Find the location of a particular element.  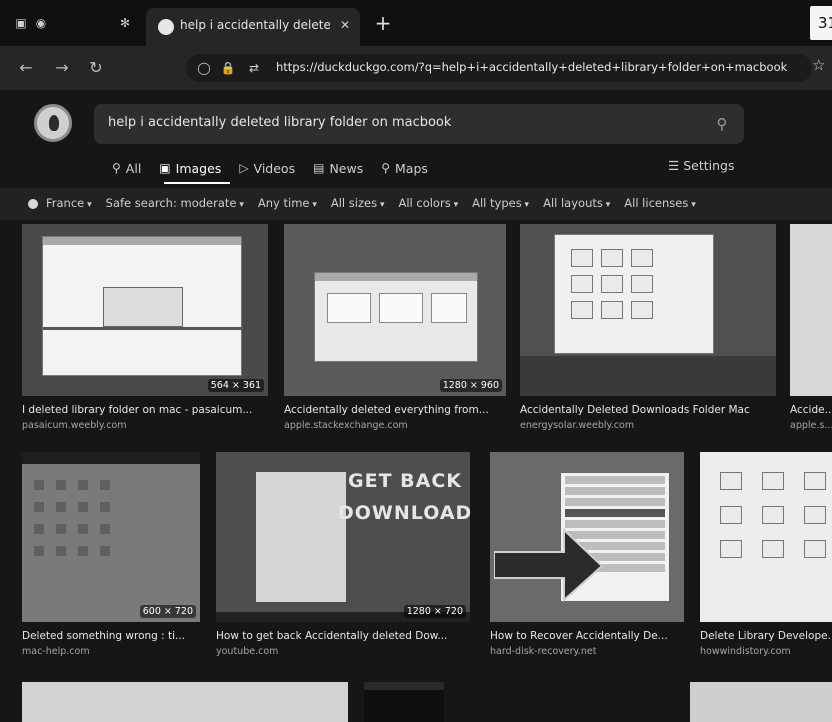

forward-arrow-icon: → is located at coordinates (62, 68).